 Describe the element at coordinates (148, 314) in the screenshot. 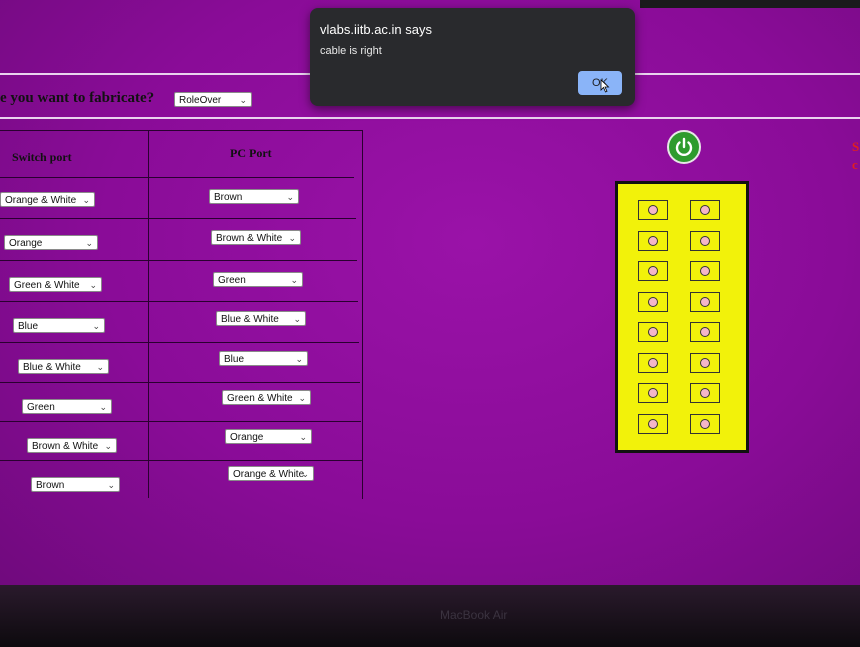

I see `column-divider` at that location.